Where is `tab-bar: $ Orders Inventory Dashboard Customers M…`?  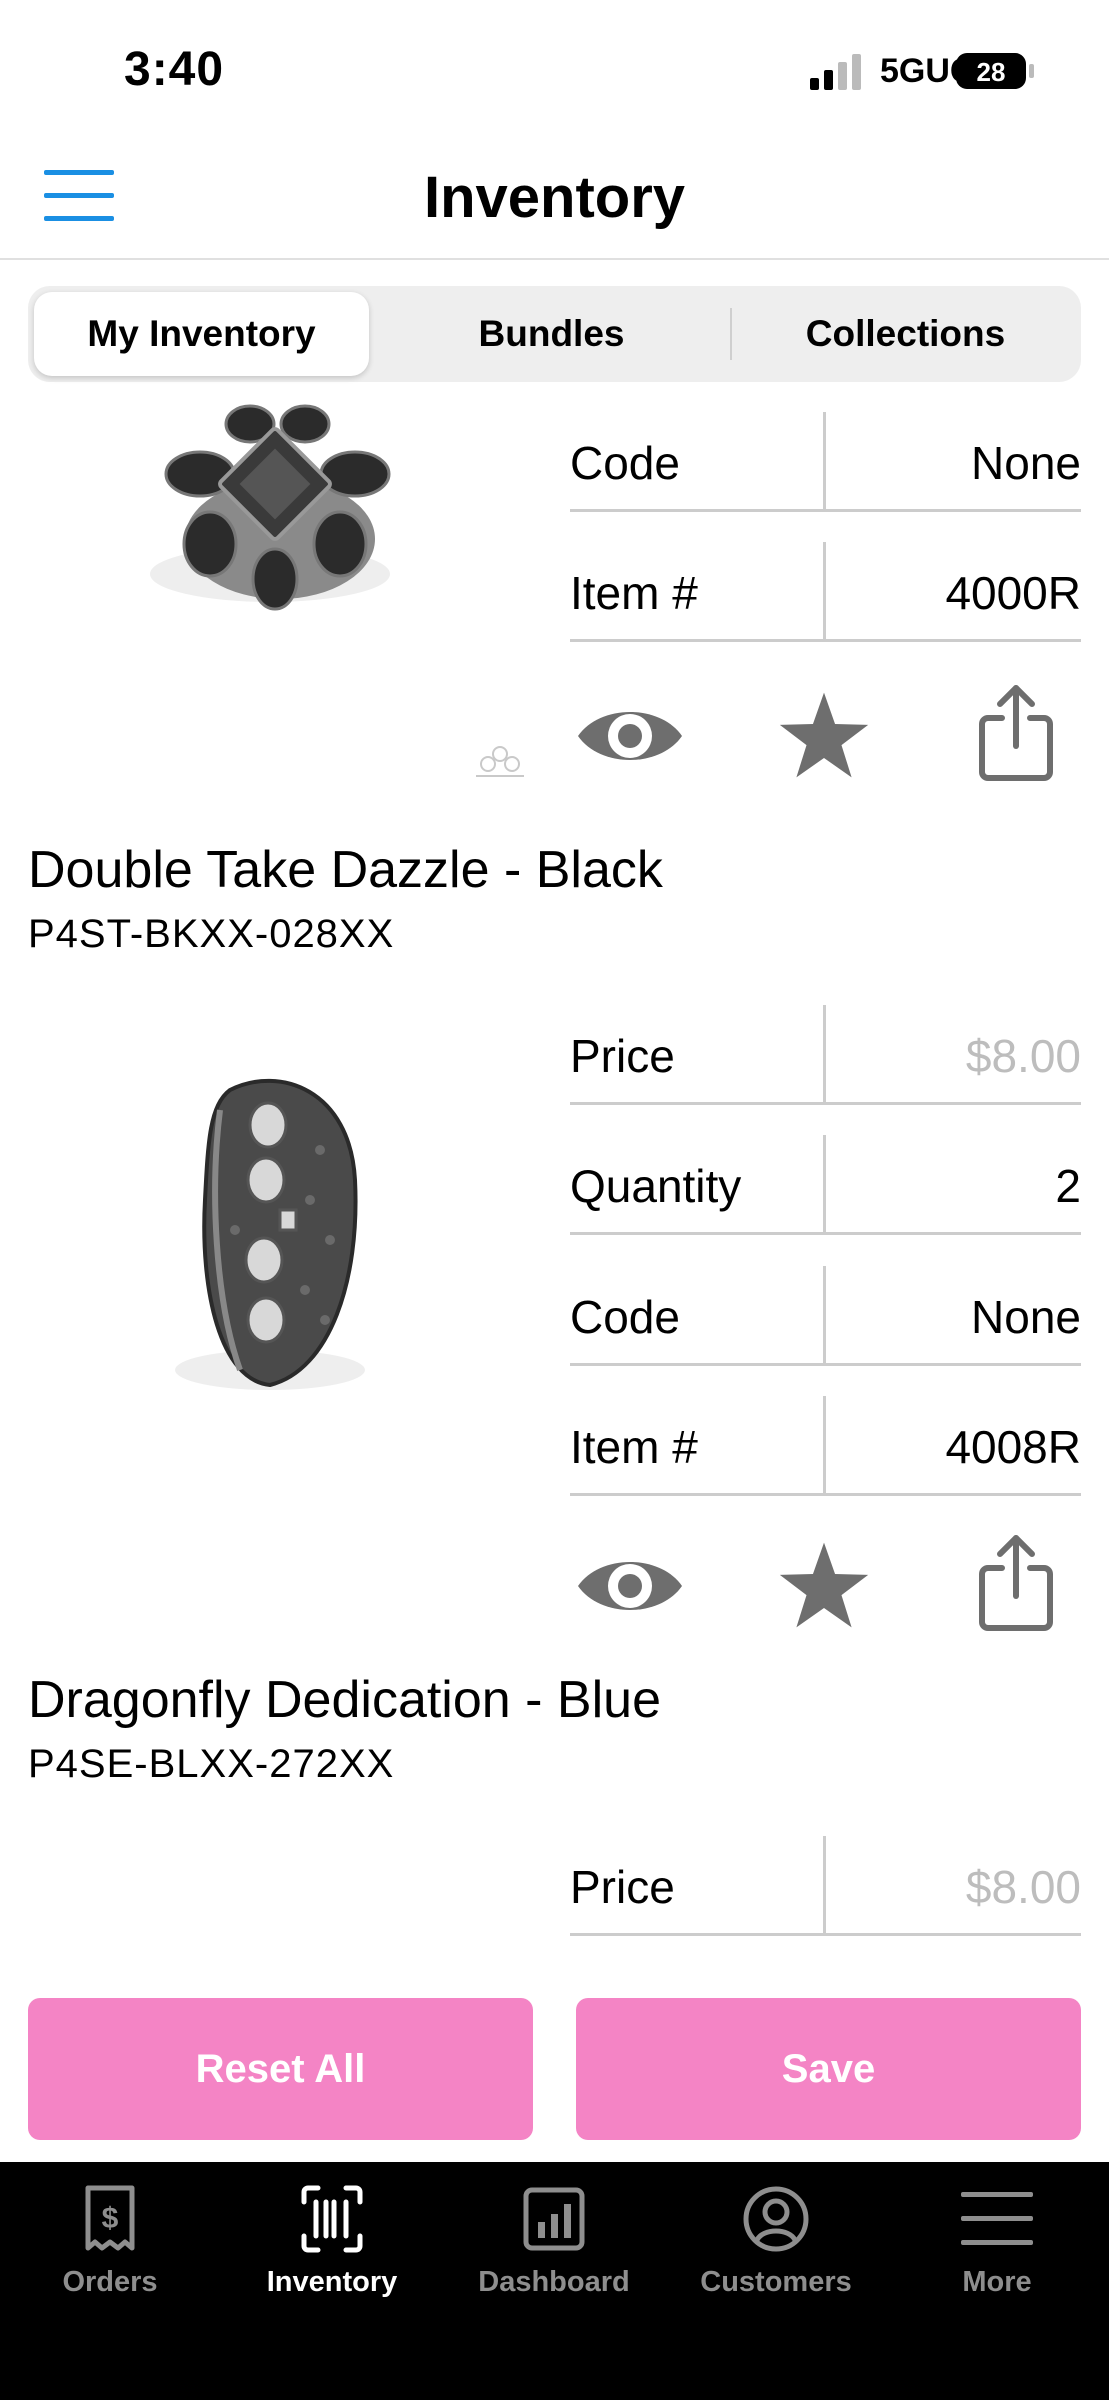 tab-bar: $ Orders Inventory Dashboard Customers M… is located at coordinates (554, 2281).